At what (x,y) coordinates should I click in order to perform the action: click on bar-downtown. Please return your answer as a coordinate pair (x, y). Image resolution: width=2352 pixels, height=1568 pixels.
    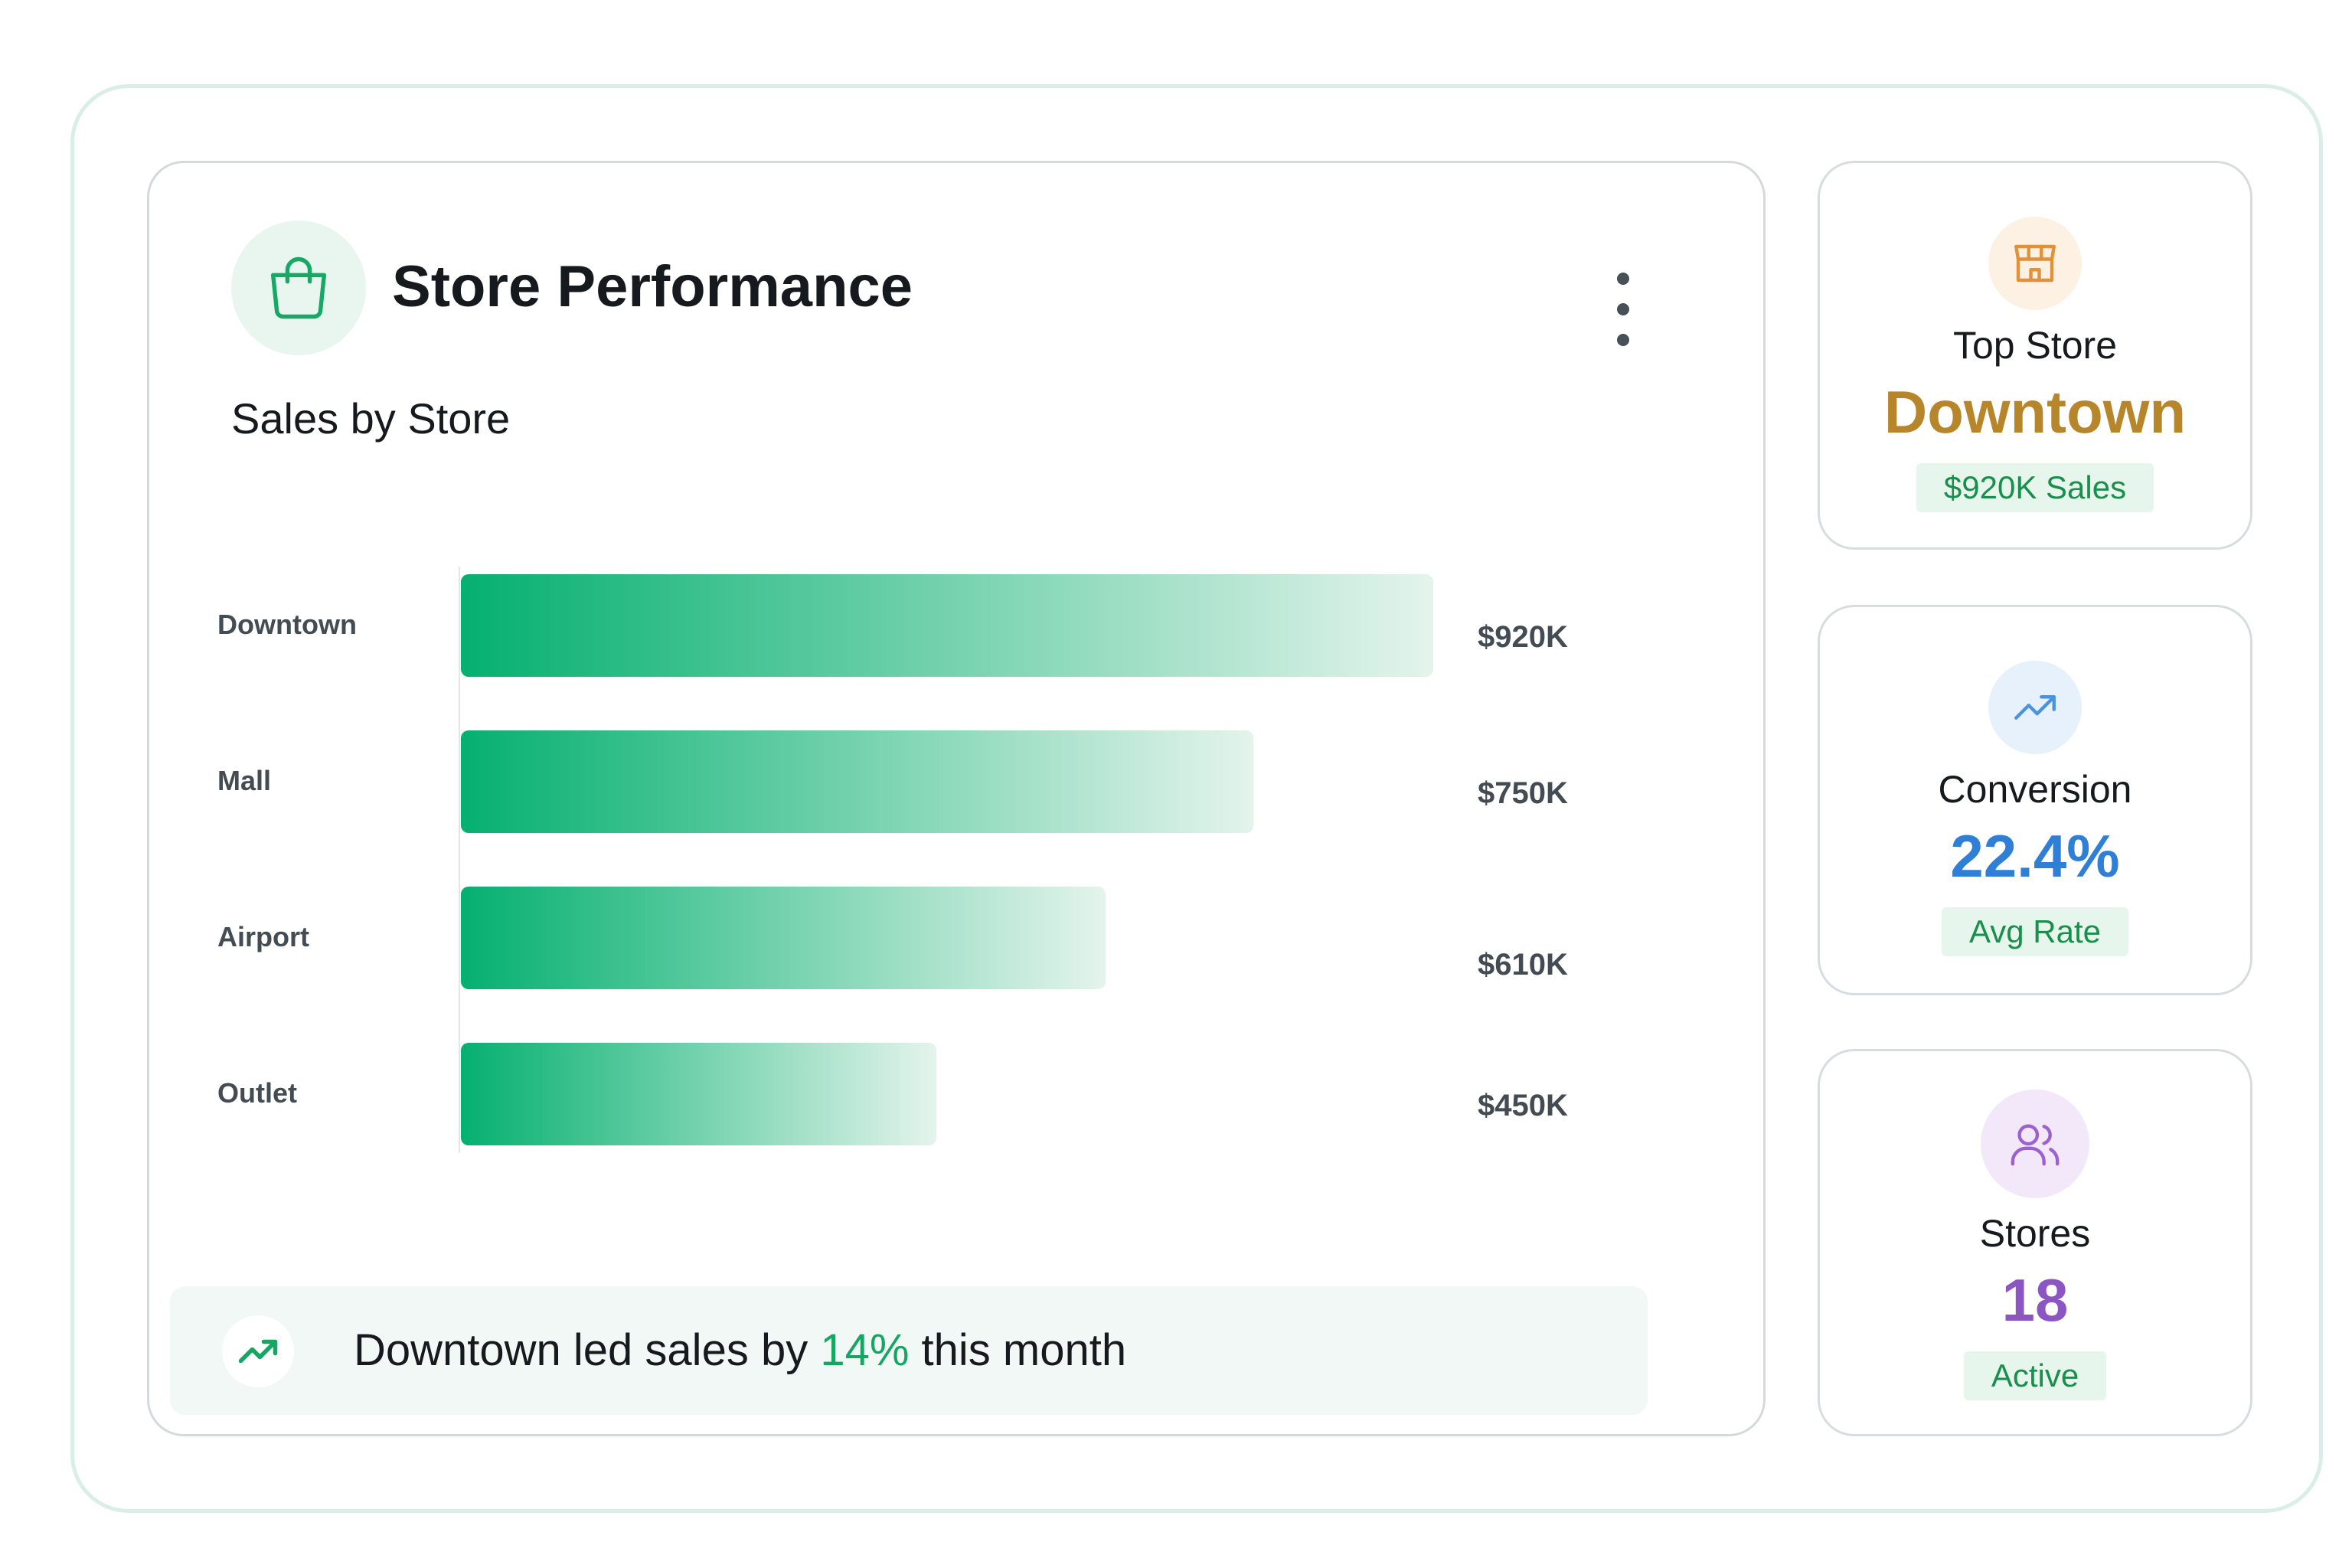
    Looking at the image, I should click on (947, 625).